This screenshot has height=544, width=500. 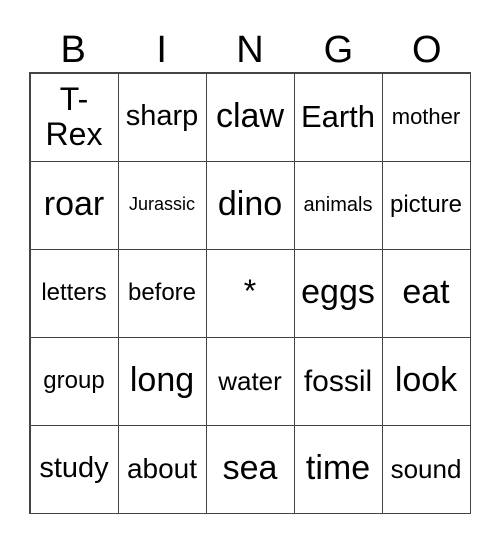 What do you see at coordinates (74, 469) in the screenshot?
I see `bingo-cell: study` at bounding box center [74, 469].